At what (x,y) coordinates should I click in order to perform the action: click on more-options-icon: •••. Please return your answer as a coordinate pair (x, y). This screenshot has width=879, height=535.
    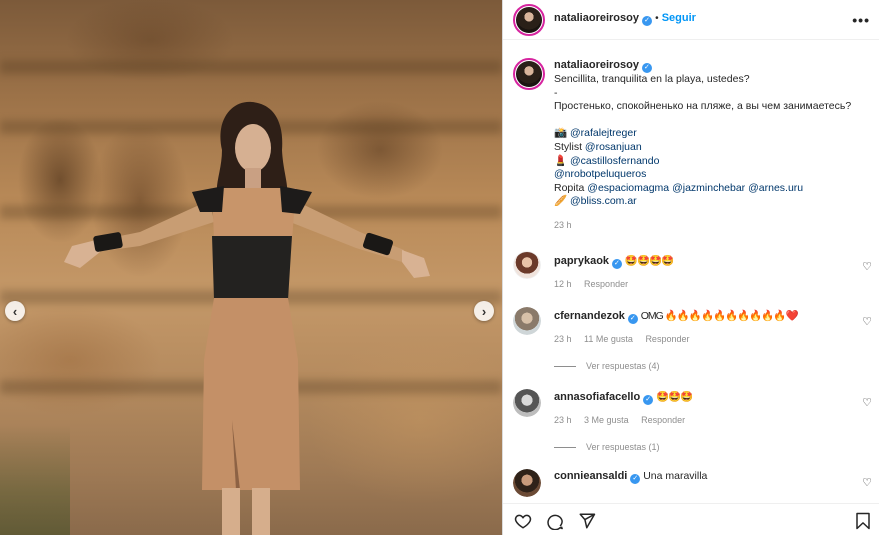
    Looking at the image, I should click on (861, 20).